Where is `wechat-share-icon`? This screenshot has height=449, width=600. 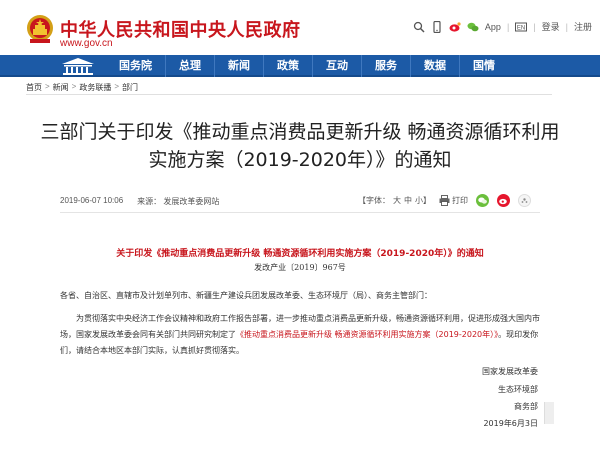
wechat-share-icon is located at coordinates (482, 200).